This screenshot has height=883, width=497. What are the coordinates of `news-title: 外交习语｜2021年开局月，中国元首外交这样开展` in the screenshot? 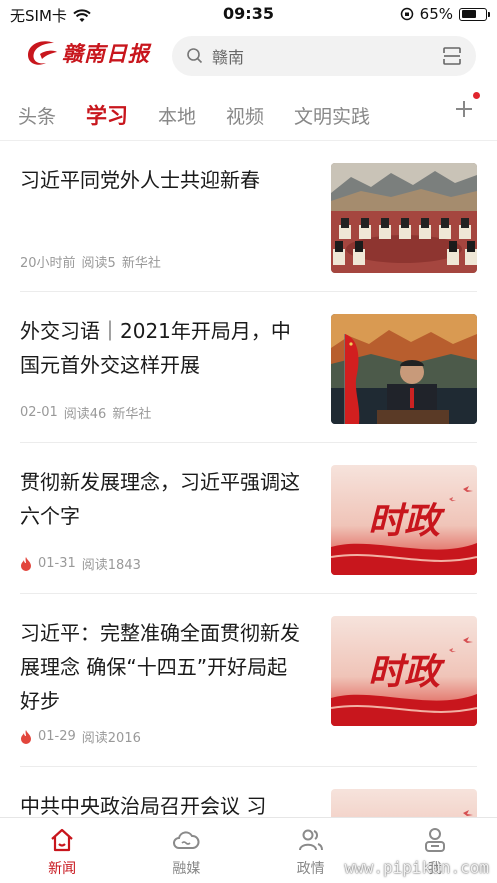 It's located at (161, 348).